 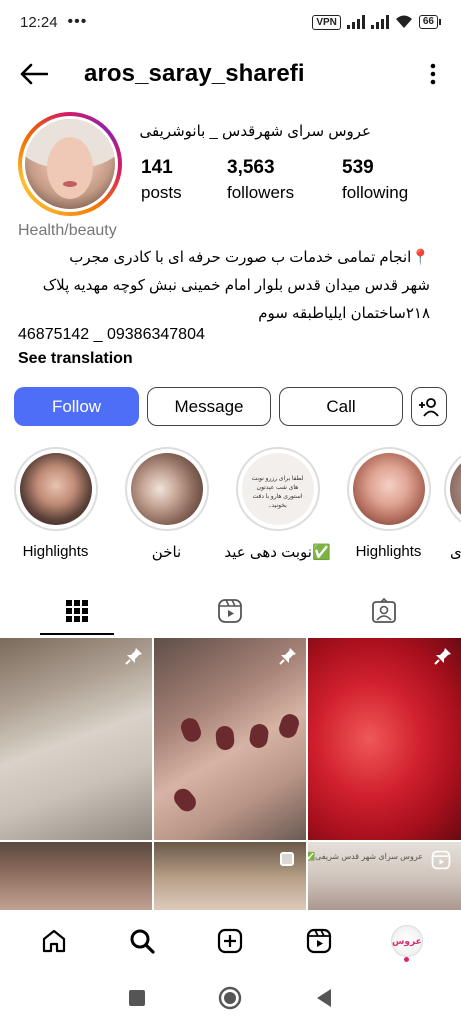 I want to click on profile-tabs, so click(x=230, y=611).